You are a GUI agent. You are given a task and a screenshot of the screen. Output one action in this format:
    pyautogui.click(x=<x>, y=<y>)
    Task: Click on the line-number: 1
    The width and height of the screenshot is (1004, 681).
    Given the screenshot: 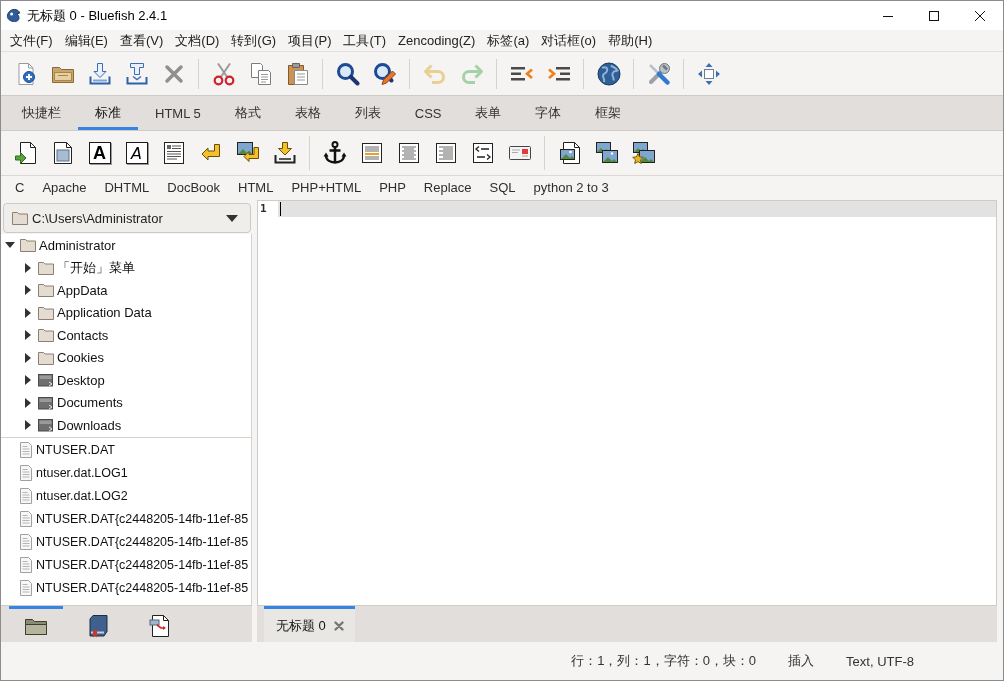 What is the action you would take?
    pyautogui.click(x=263, y=209)
    